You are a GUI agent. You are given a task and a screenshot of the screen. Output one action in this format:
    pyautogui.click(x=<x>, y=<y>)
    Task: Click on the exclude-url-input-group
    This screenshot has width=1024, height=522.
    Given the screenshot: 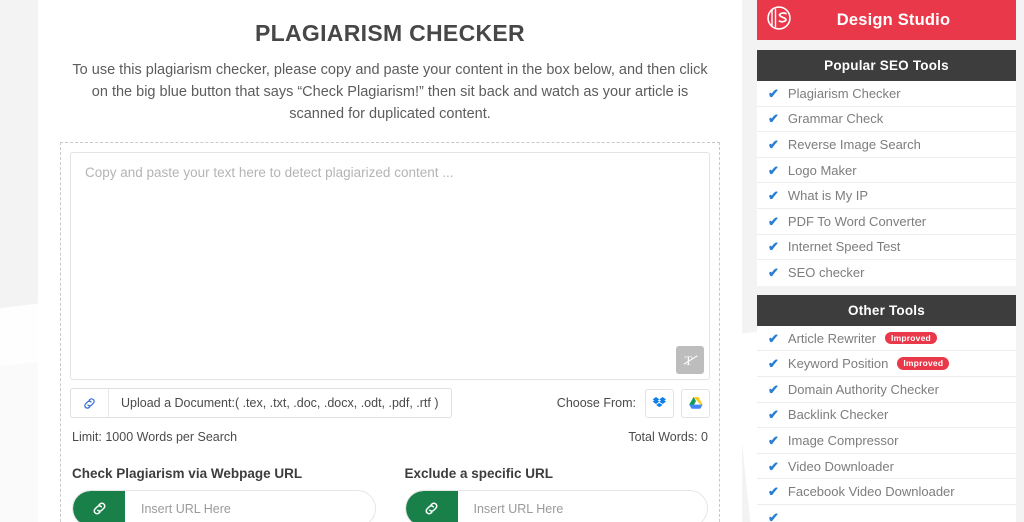 What is the action you would take?
    pyautogui.click(x=556, y=506)
    